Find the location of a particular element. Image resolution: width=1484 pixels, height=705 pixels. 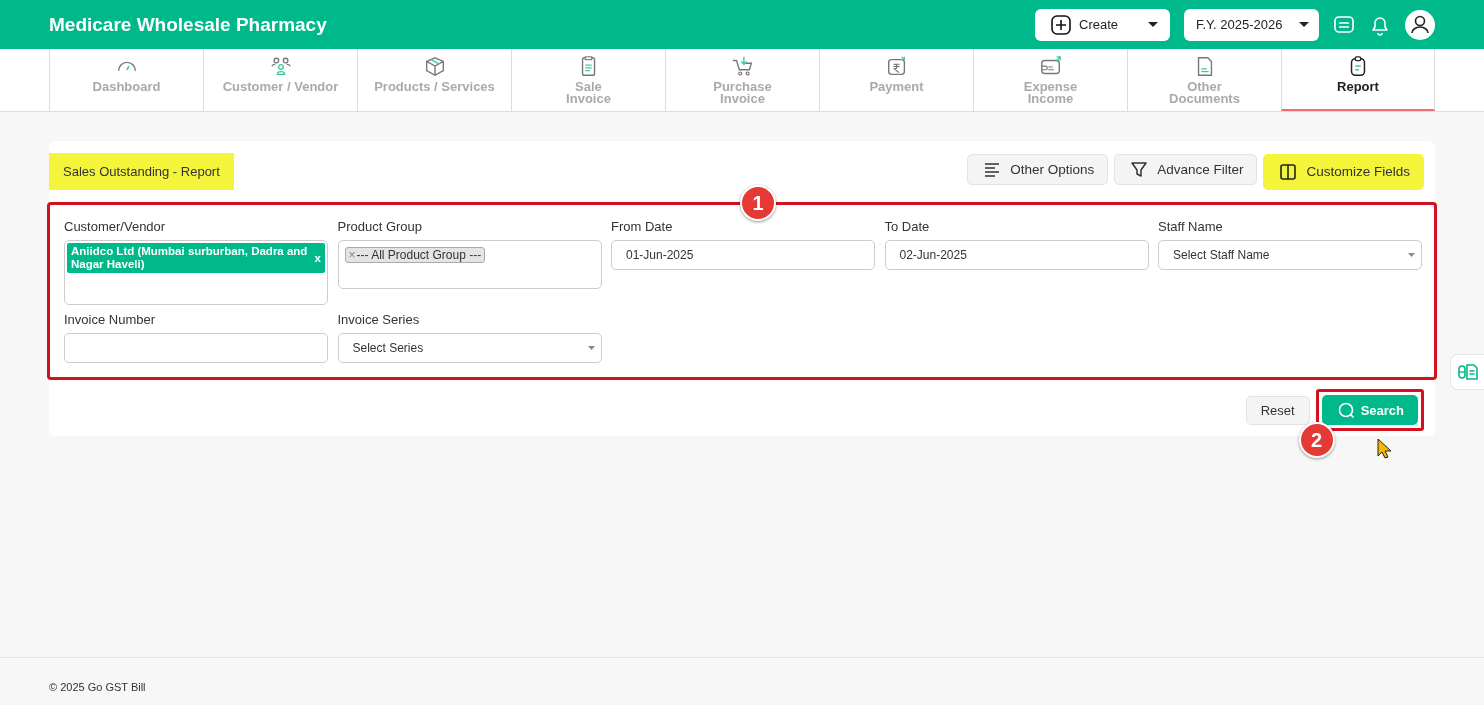

toolbar-button: Other Options is located at coordinates (1038, 169).